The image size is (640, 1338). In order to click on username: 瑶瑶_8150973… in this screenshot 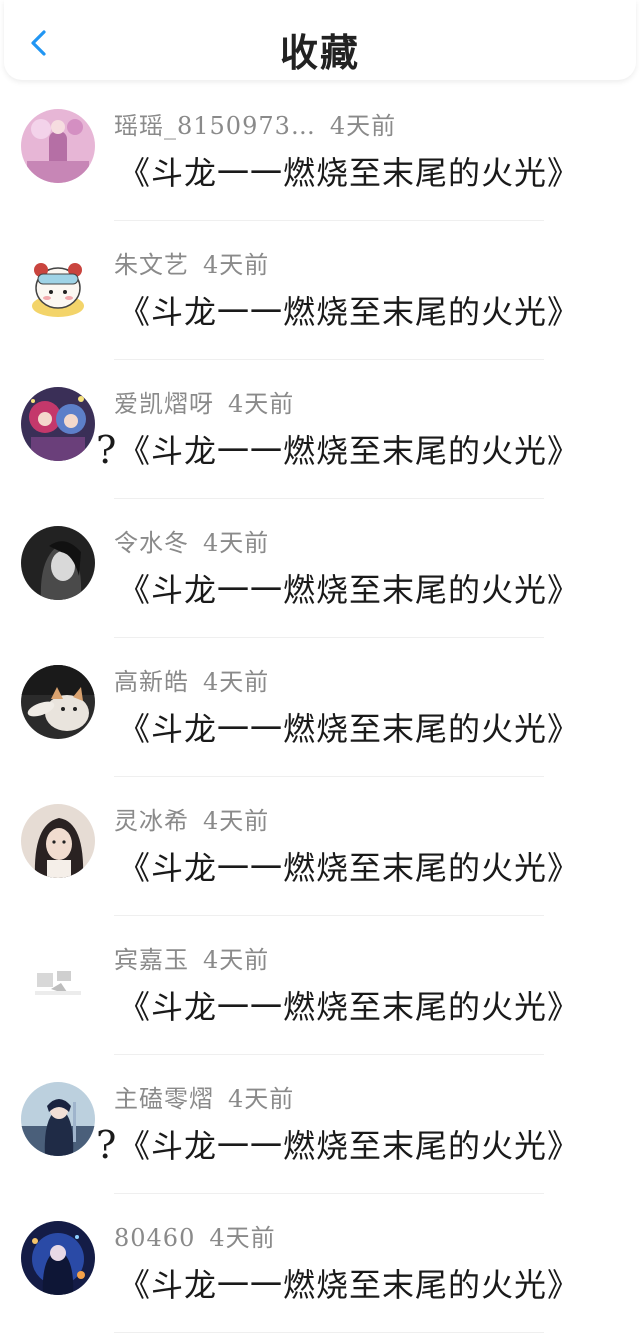, I will do `click(215, 126)`.